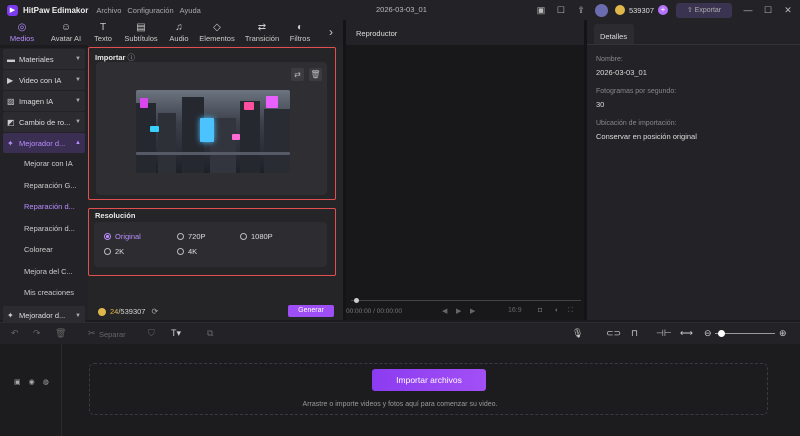  What do you see at coordinates (191, 236) in the screenshot?
I see `radio-720p: 720P` at bounding box center [191, 236].